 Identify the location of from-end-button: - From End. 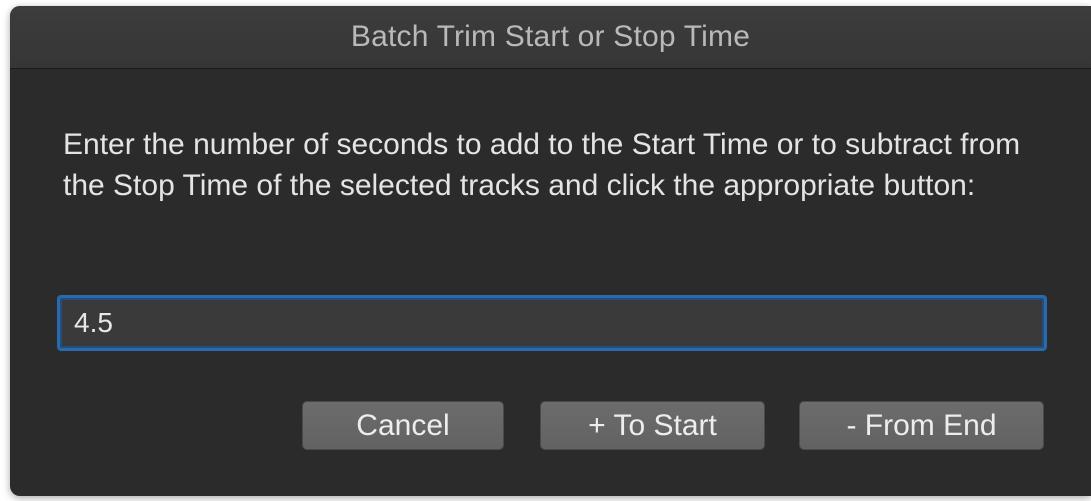
(921, 425).